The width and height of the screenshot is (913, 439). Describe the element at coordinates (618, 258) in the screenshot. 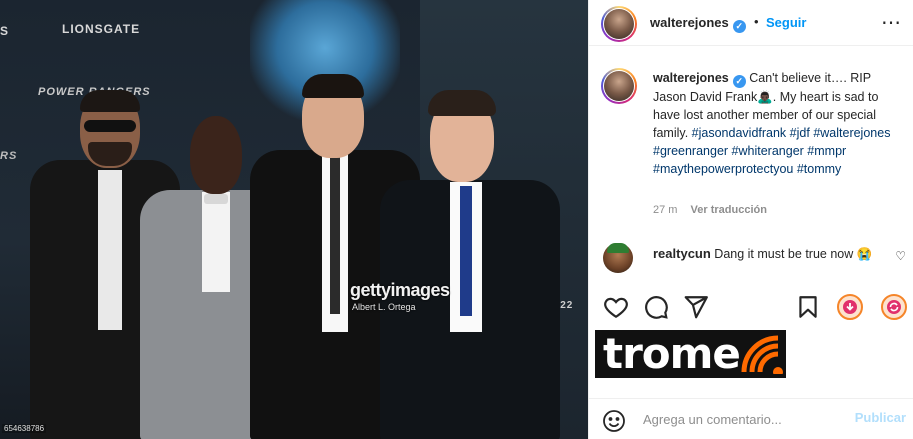

I see `commenter-avatar` at that location.